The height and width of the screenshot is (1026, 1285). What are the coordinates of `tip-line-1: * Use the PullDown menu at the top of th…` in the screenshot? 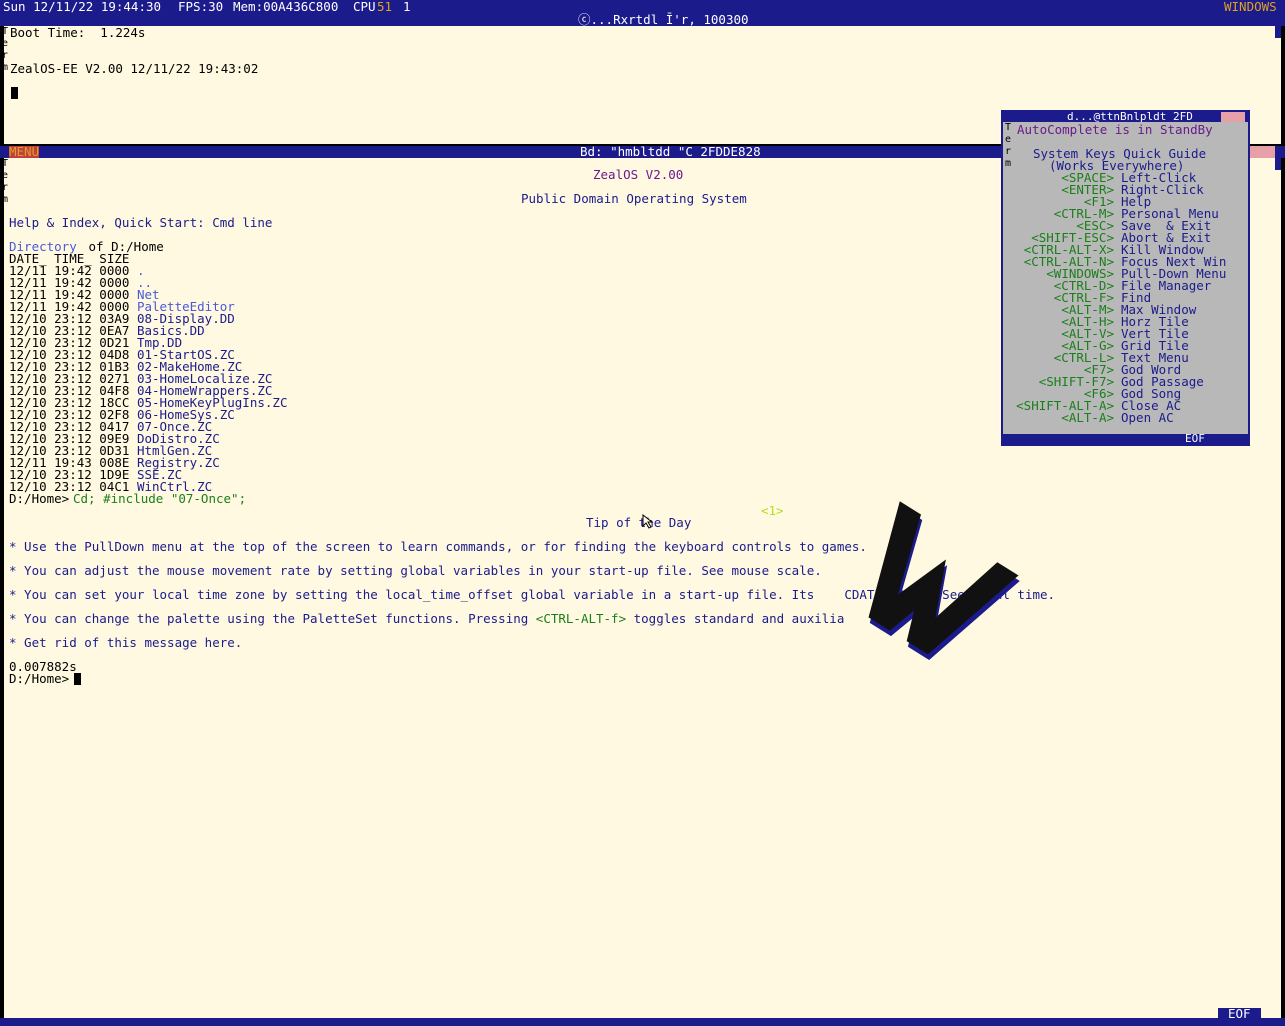 It's located at (438, 546).